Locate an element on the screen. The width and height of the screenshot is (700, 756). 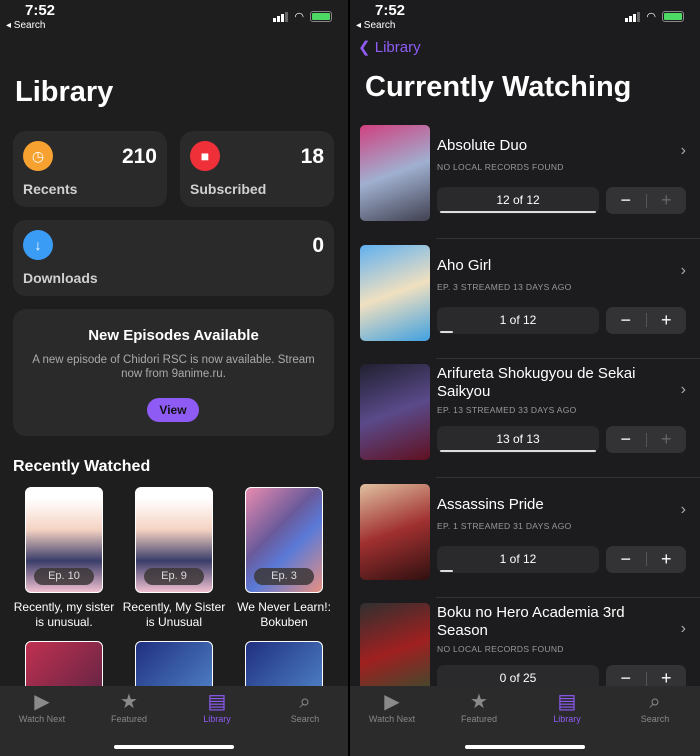
episode-badge: Ep. 10 is located at coordinates (64, 576).